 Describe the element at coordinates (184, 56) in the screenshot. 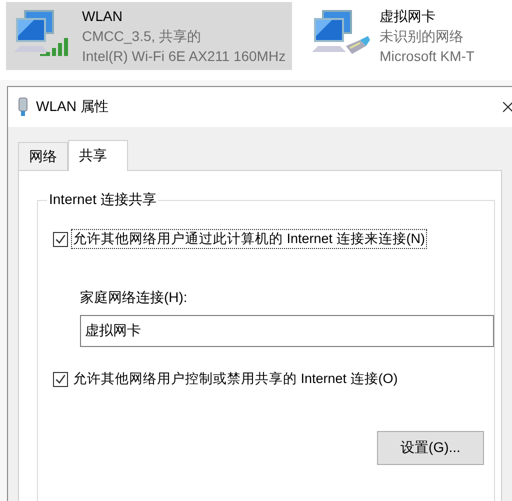

I see `adapter-name: Intel(R) Wi-Fi 6E AX211 160MHz` at that location.